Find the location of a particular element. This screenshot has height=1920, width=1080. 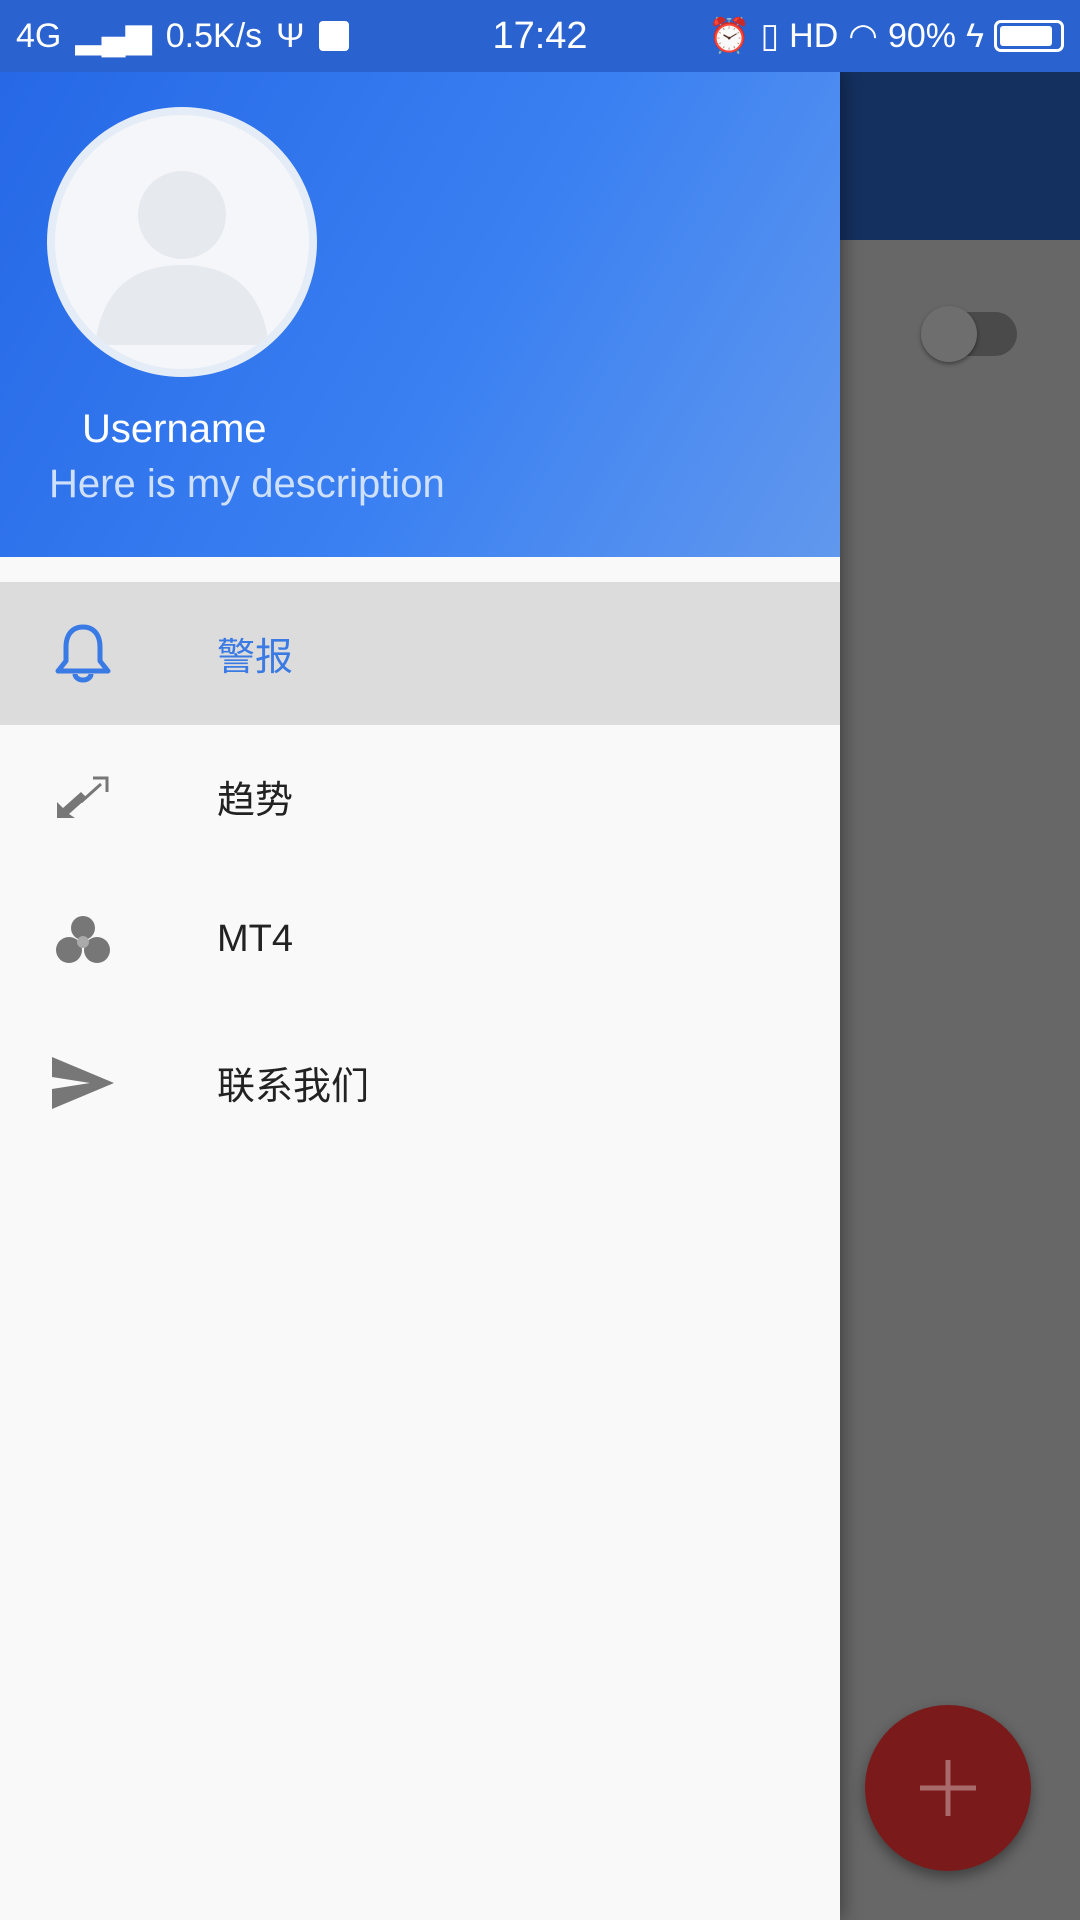

add-fab-button is located at coordinates (948, 1788).